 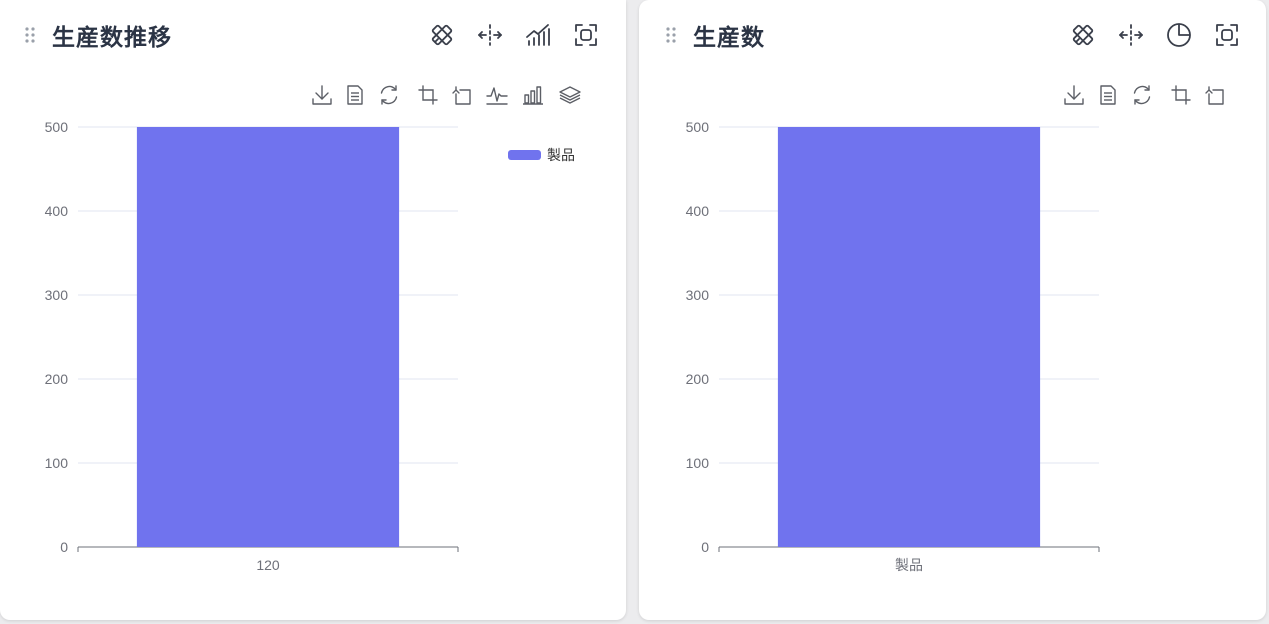 I want to click on legend-label: 製品, so click(x=561, y=156).